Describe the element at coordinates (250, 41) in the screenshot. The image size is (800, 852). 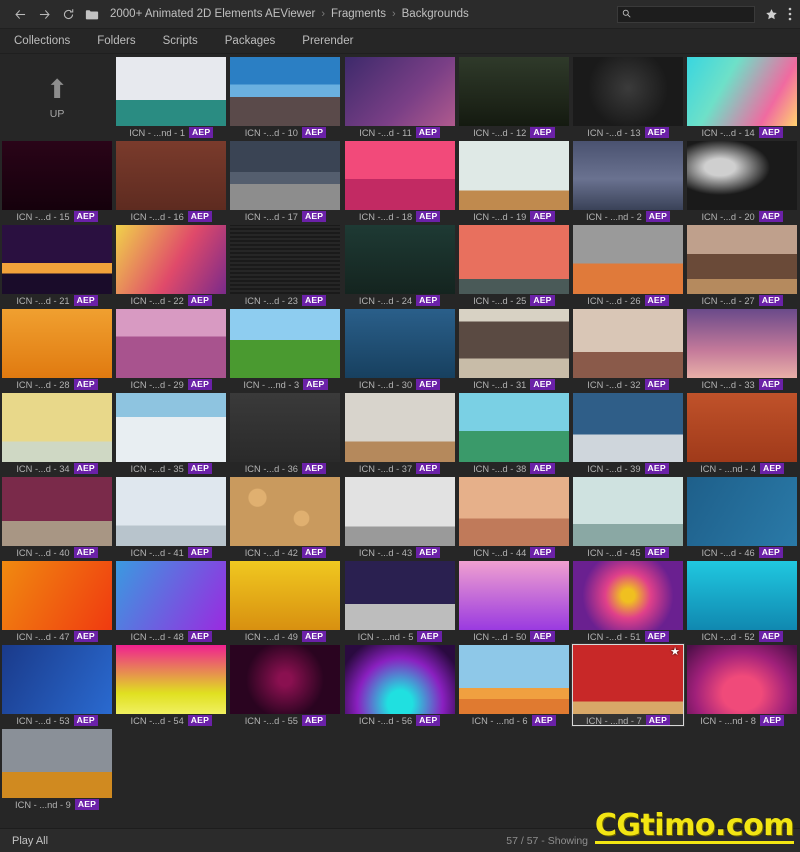
I see `tab-packages: Packages` at that location.